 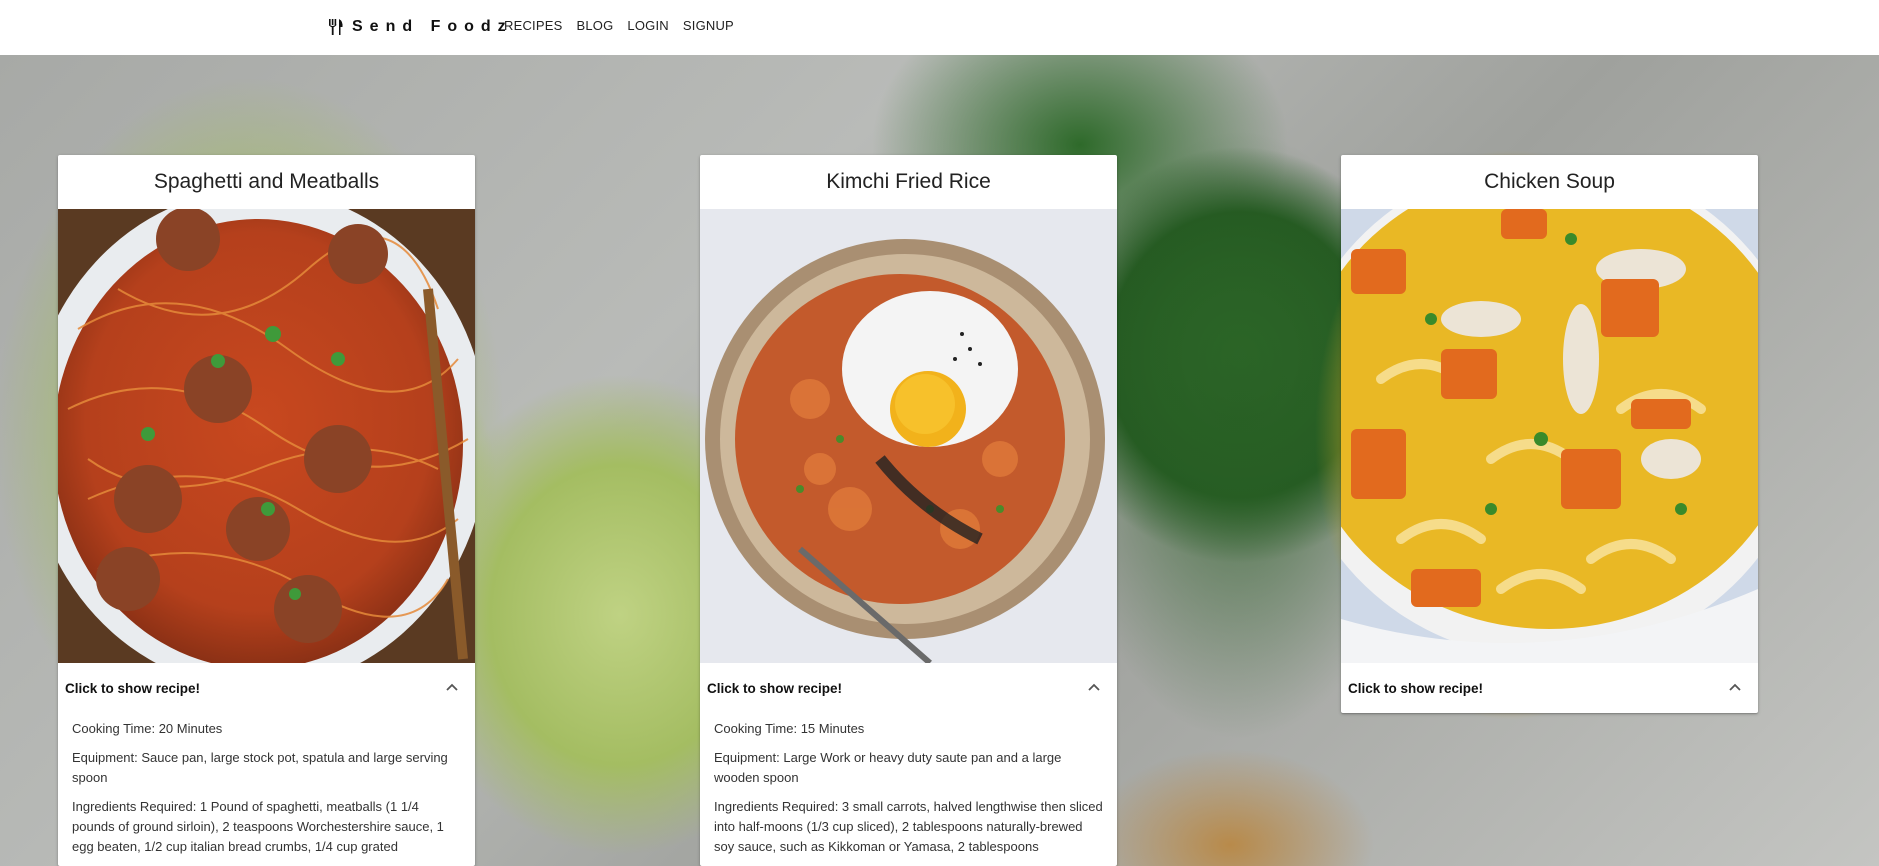 What do you see at coordinates (147, 728) in the screenshot?
I see `cooking-time: Cooking Time: 20 Minutes` at bounding box center [147, 728].